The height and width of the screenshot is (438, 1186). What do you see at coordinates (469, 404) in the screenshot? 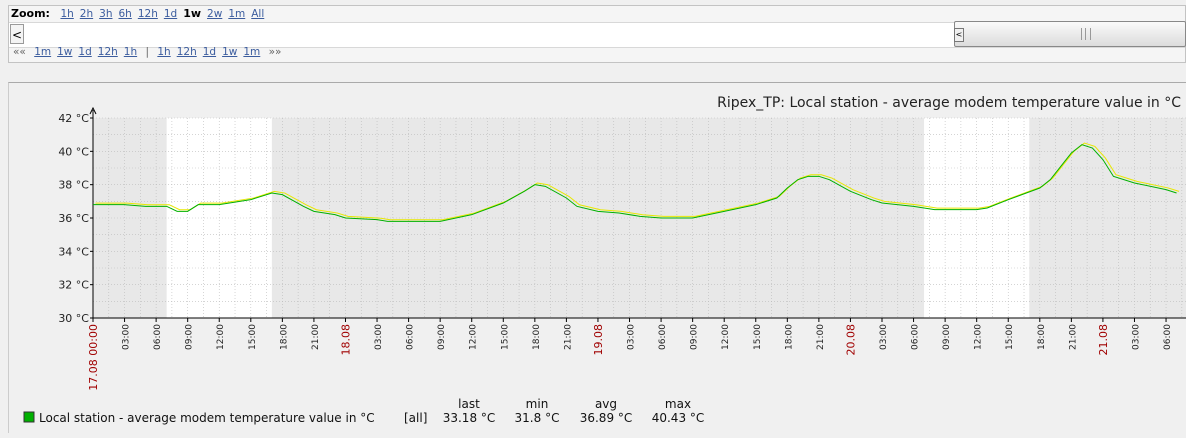
I see `legend-header-last: last` at bounding box center [469, 404].